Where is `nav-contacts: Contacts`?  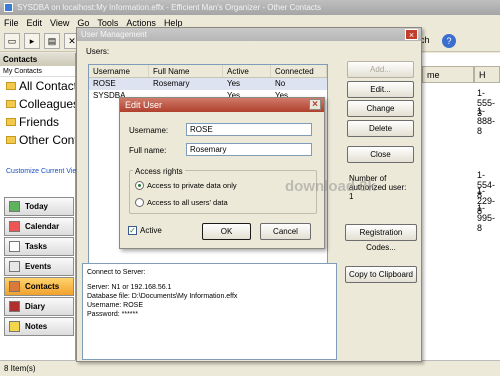
nav-contacts: Contacts is located at coordinates (39, 286).